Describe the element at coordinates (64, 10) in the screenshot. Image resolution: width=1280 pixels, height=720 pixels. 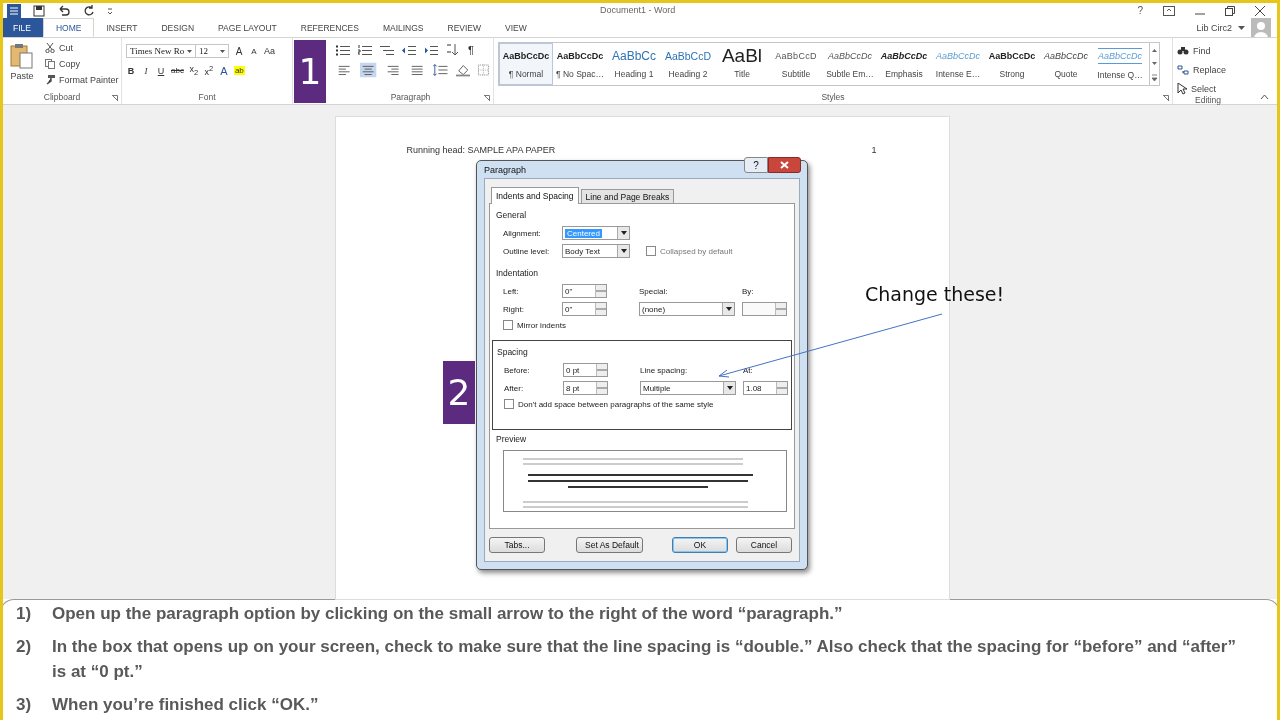
I see `undo-icon` at that location.